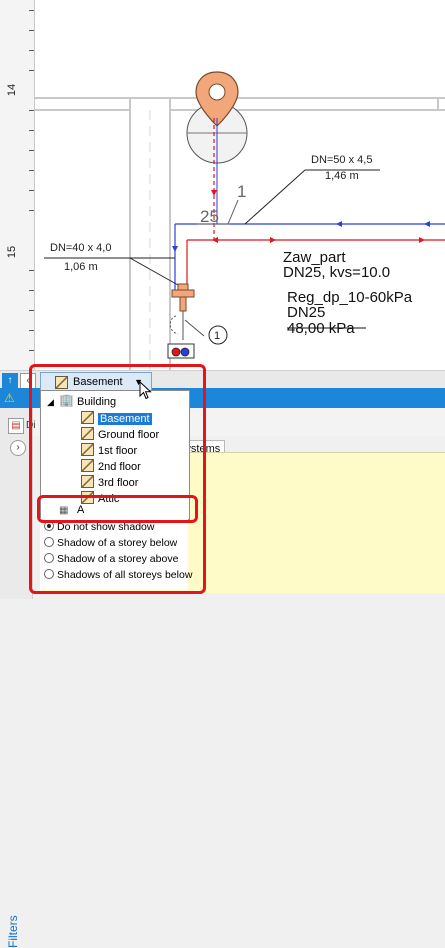  What do you see at coordinates (187, 311) in the screenshot?
I see `regulator-valve-icon` at bounding box center [187, 311].